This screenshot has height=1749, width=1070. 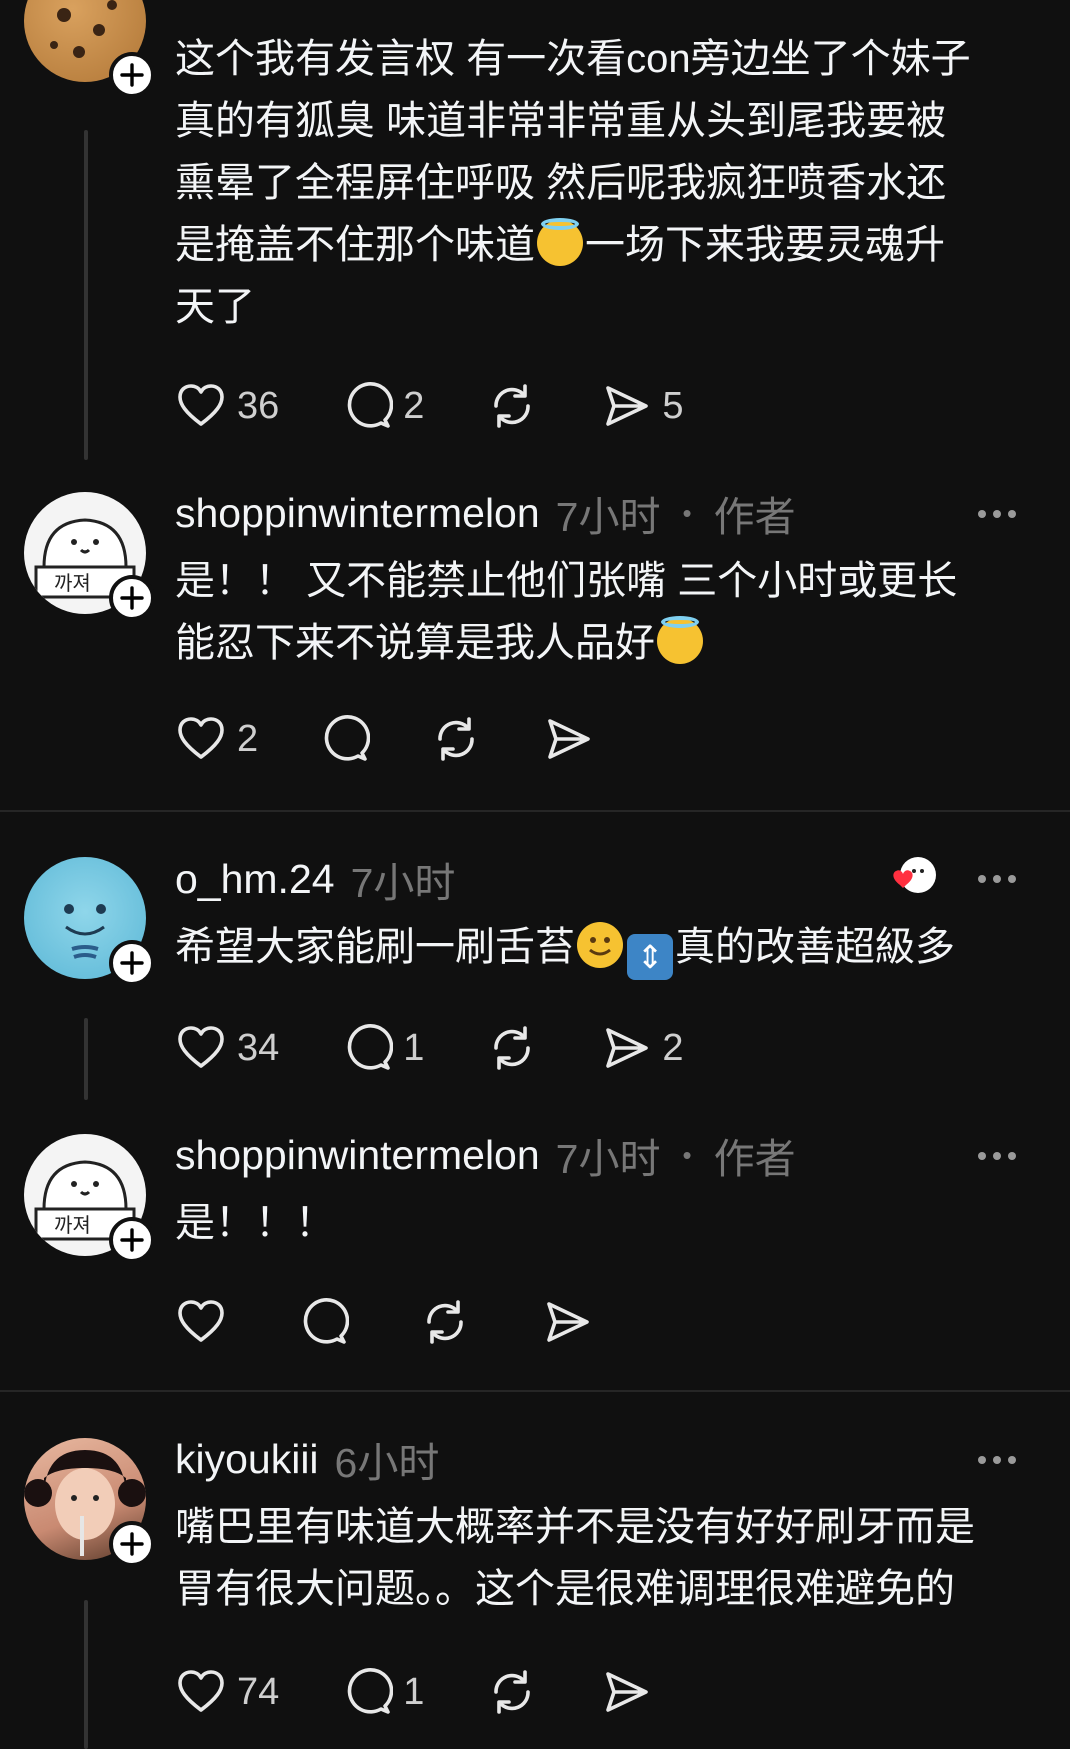 I want to click on action-bar, so click(x=384, y=1322).